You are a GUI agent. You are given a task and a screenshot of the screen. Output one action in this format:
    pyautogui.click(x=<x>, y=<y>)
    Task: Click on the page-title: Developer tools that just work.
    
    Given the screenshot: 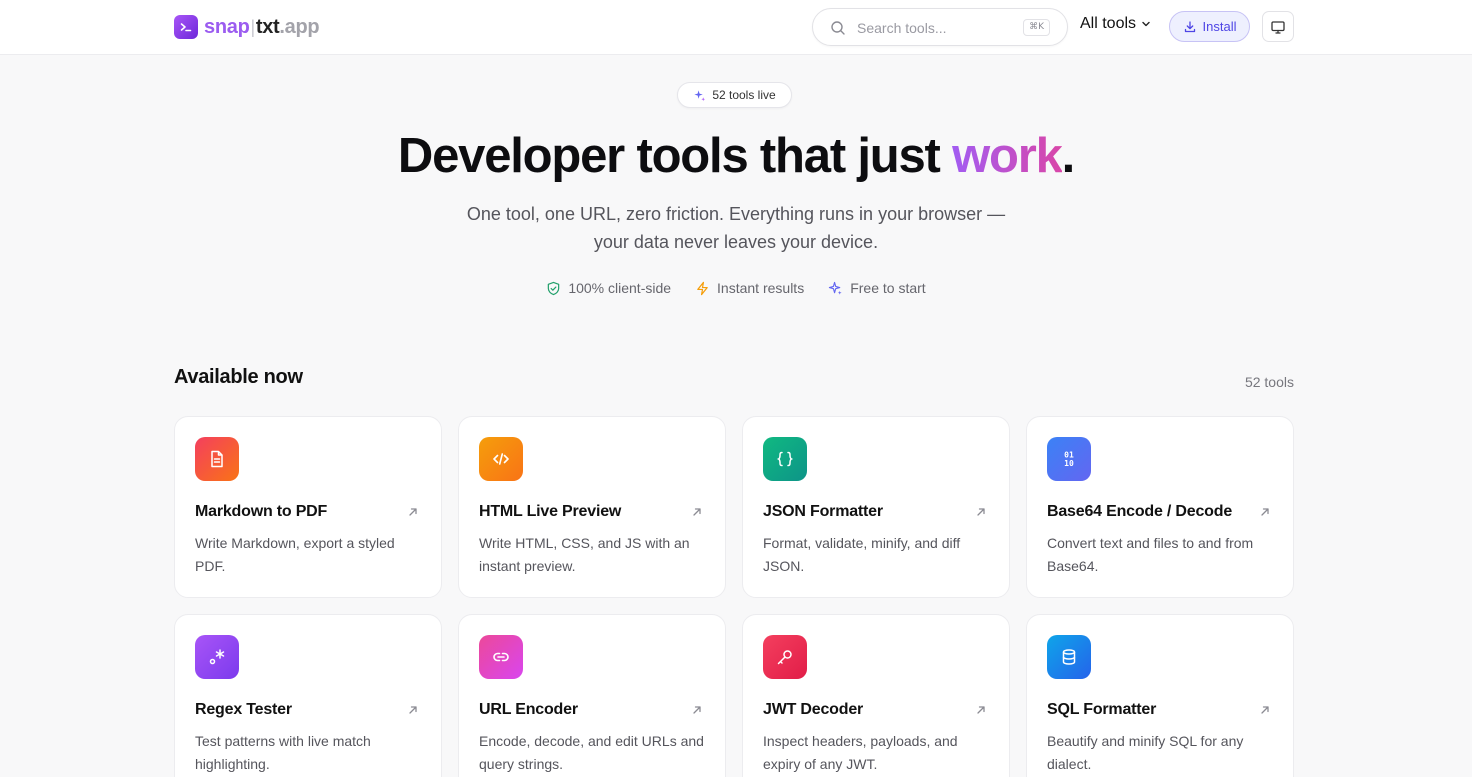 What is the action you would take?
    pyautogui.click(x=736, y=156)
    